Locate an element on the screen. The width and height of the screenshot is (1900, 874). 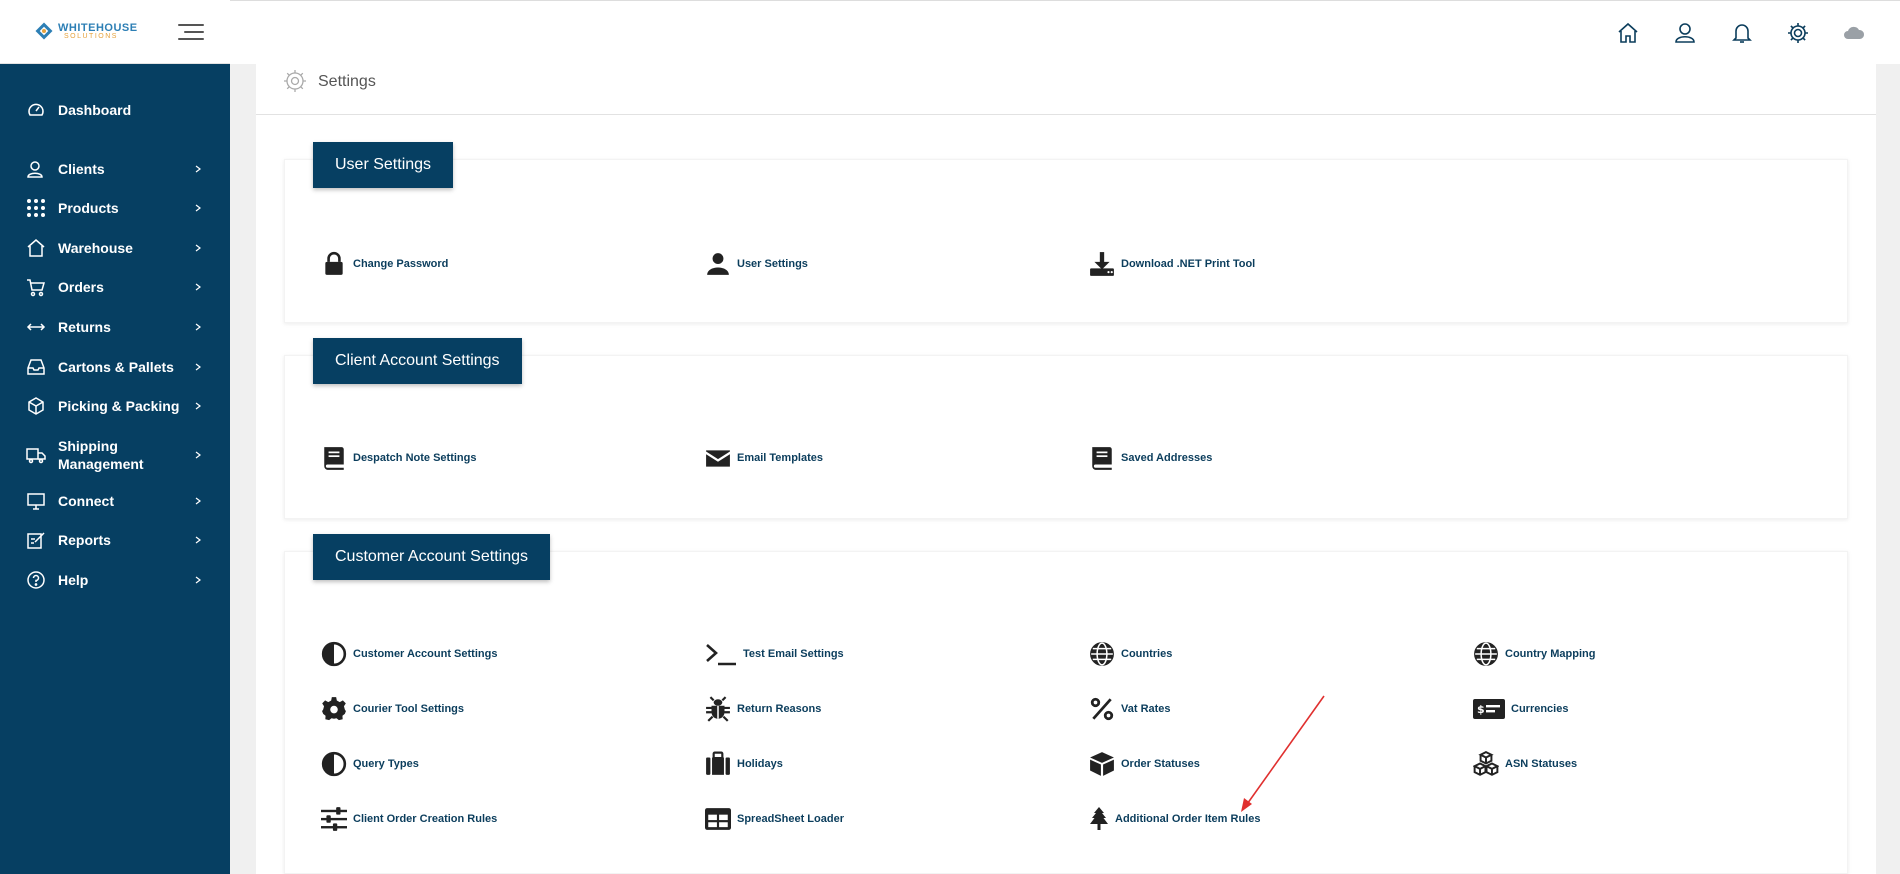
countries-link: Countries is located at coordinates (1130, 654).